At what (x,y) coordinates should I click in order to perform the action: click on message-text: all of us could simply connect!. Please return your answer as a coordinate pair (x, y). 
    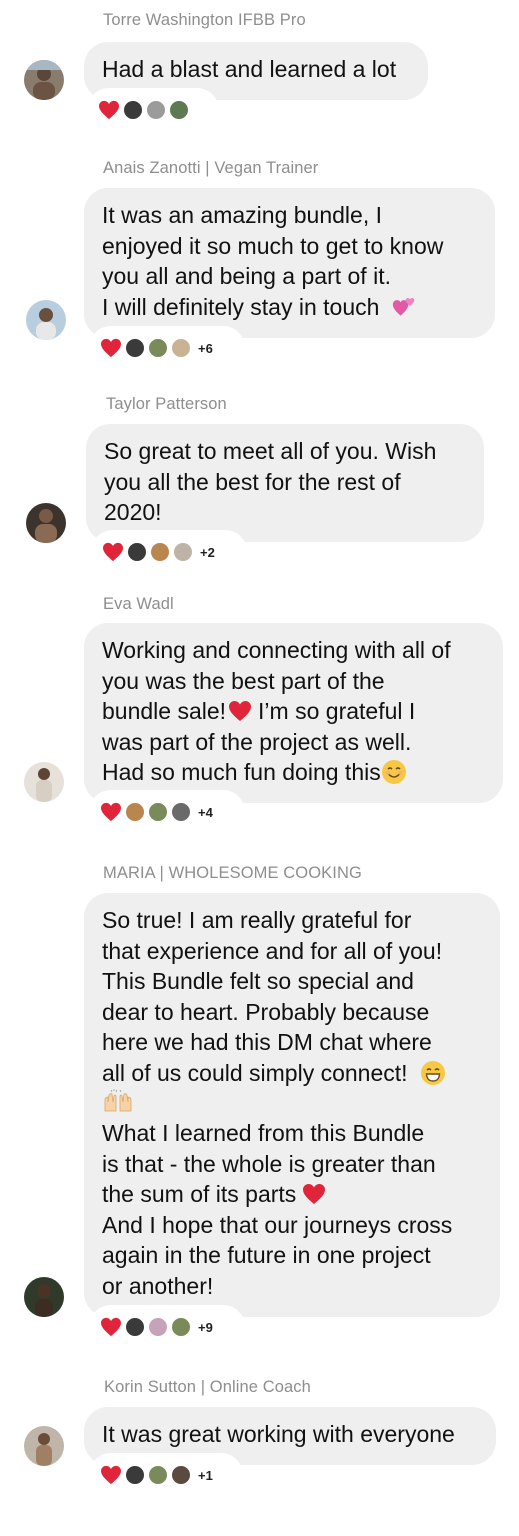
    Looking at the image, I should click on (255, 1072).